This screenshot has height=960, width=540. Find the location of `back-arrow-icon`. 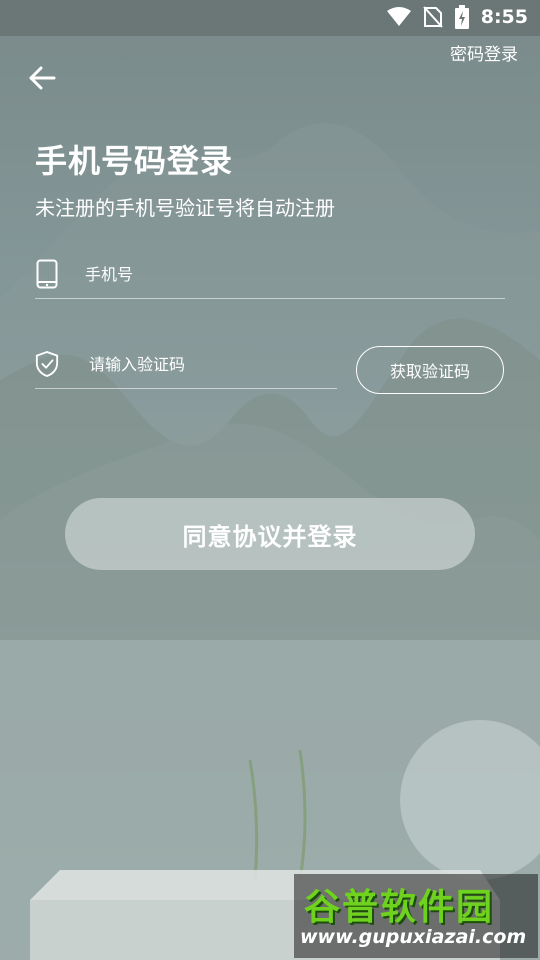

back-arrow-icon is located at coordinates (42, 78).